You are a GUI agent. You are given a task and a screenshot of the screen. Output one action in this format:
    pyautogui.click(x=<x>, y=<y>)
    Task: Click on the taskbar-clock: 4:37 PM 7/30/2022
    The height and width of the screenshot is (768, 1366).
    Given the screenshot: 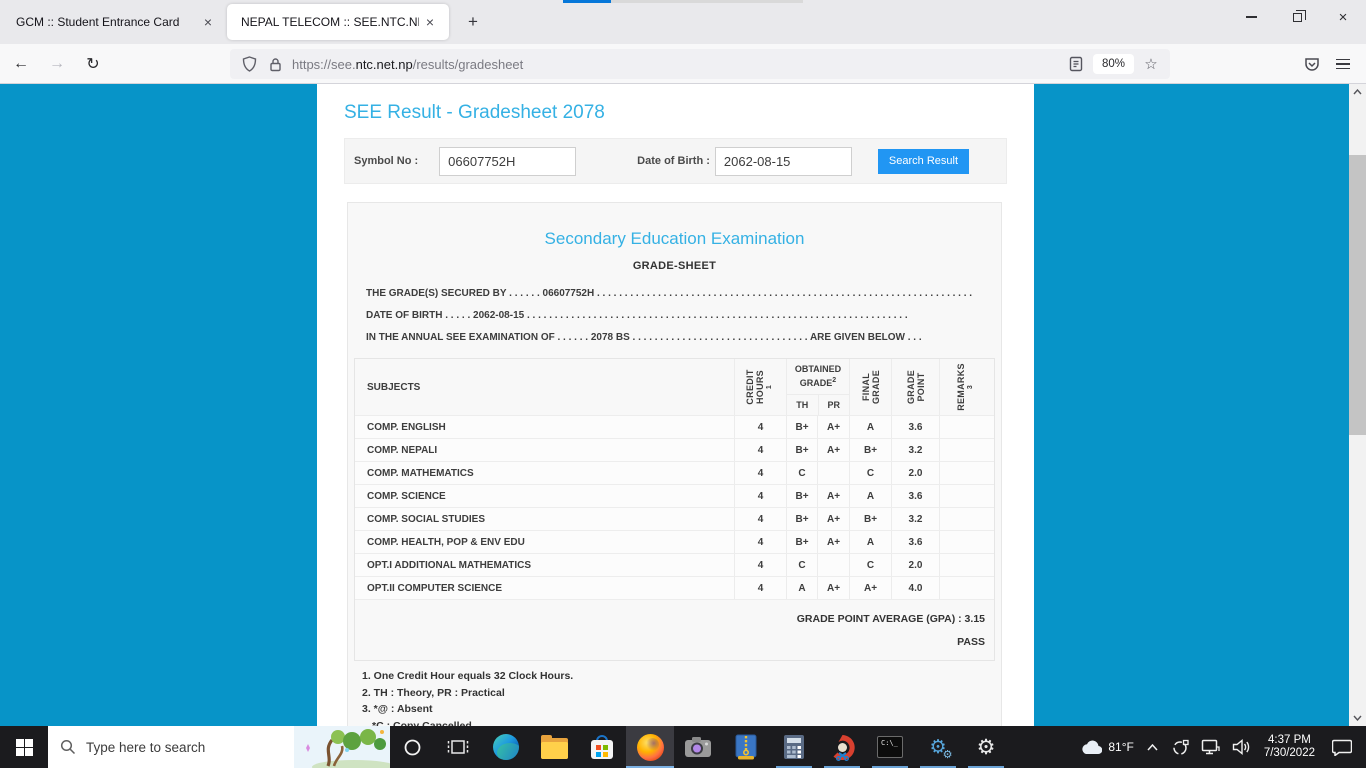 What is the action you would take?
    pyautogui.click(x=1289, y=747)
    